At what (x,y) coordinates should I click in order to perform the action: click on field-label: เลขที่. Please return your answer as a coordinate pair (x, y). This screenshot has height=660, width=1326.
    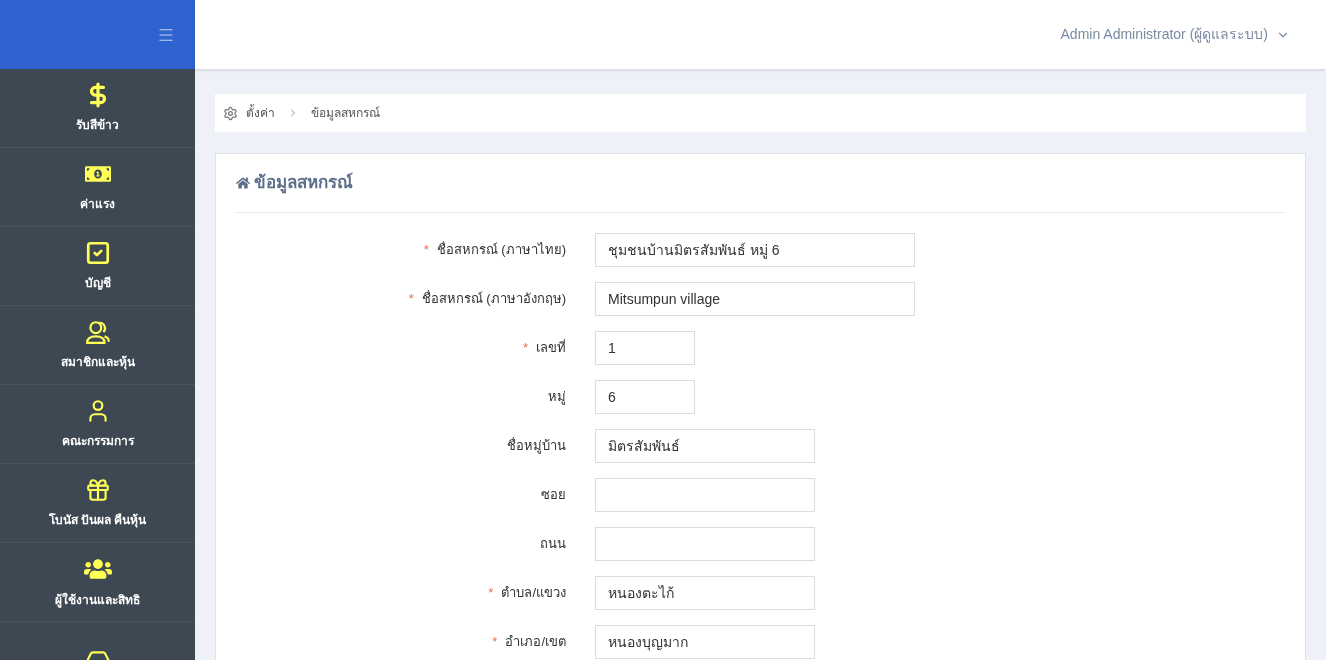
    Looking at the image, I should click on (551, 348).